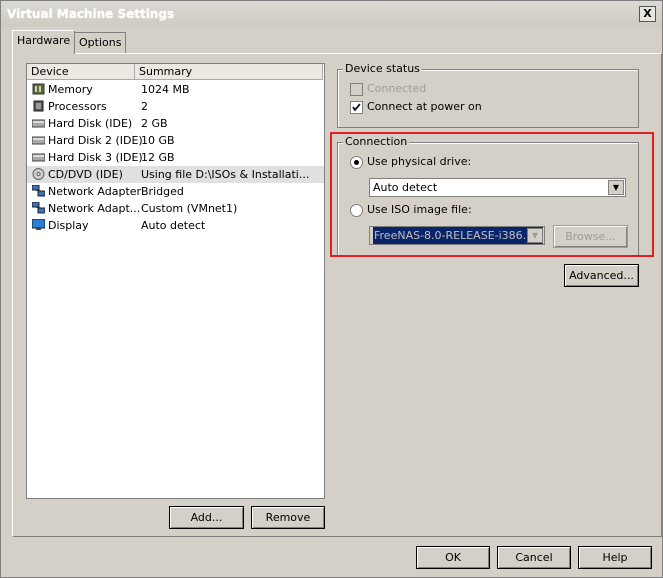 The height and width of the screenshot is (578, 663). I want to click on device-row-network-adapter-2: Network Adapt... Custom (VMnet1), so click(175, 208).